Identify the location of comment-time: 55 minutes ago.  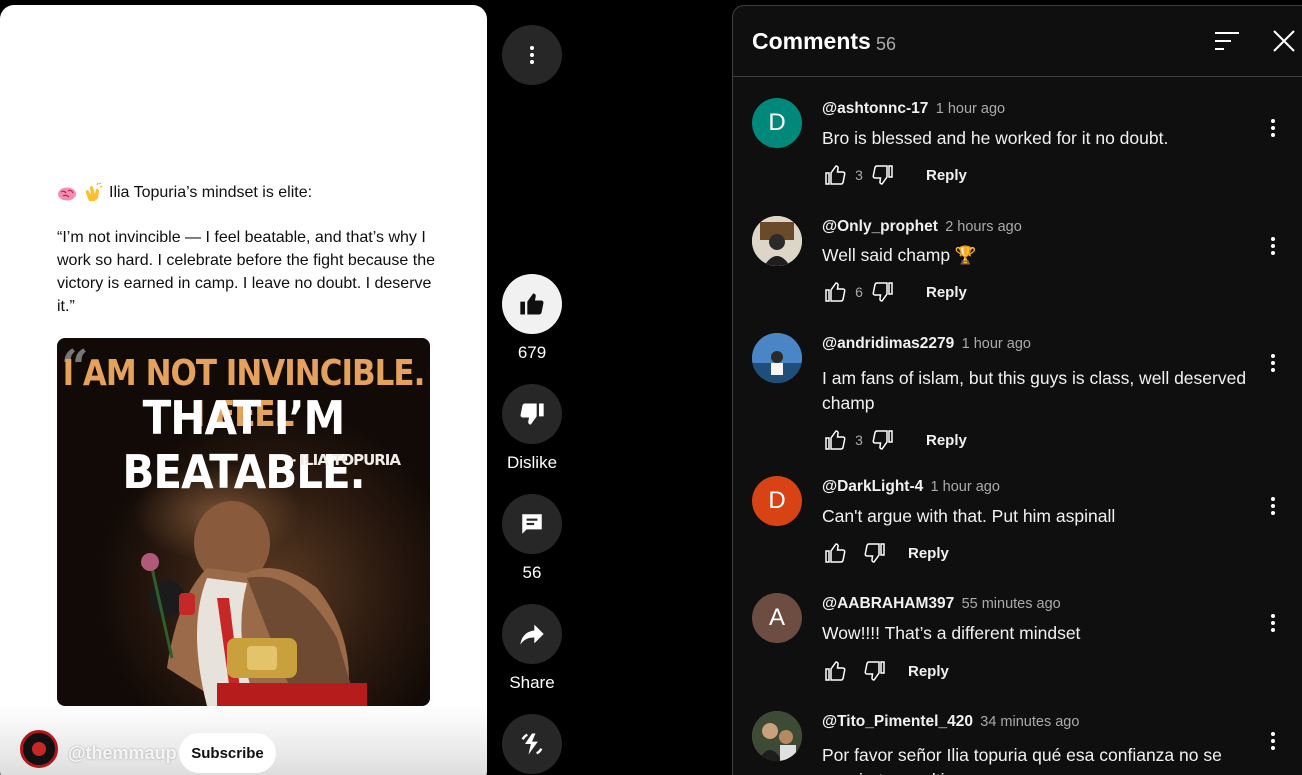
(1011, 604).